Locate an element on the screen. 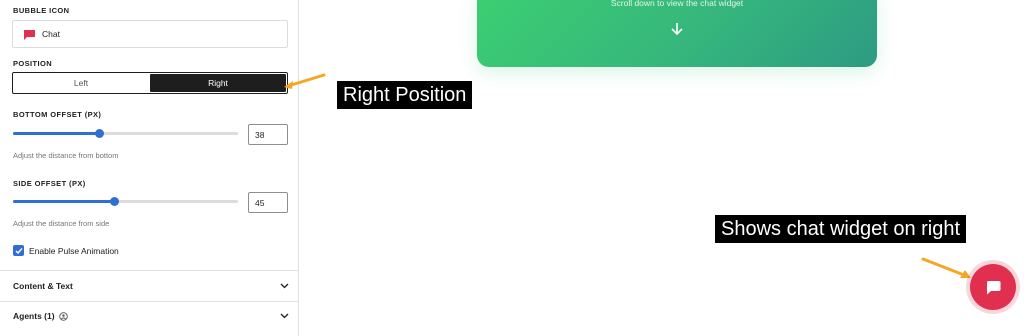 The height and width of the screenshot is (336, 1024). bottom-offset-slider-fill is located at coordinates (56, 133).